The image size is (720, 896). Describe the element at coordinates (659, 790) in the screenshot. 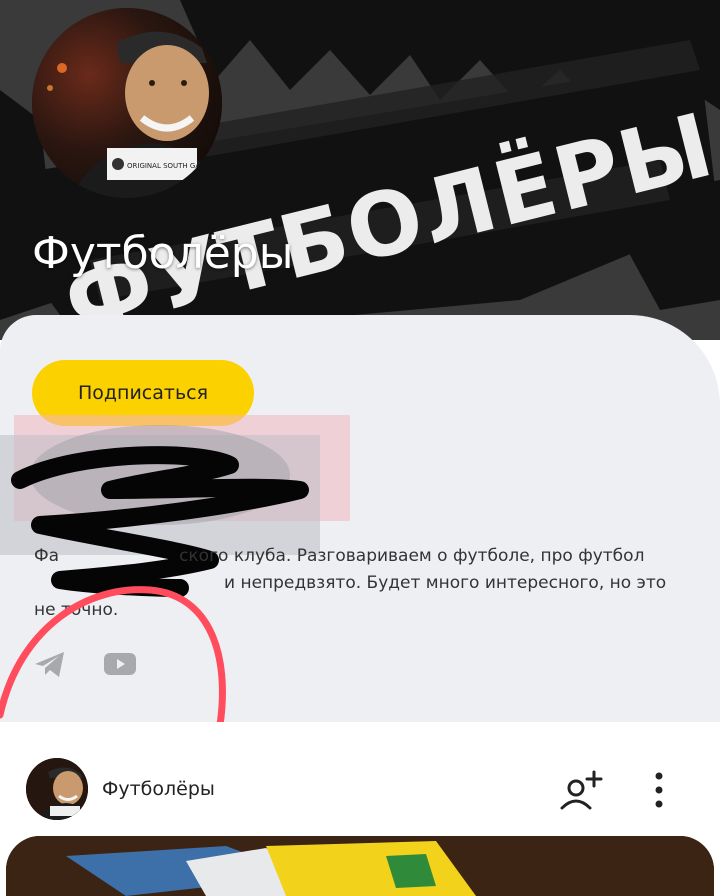

I see `more-options-icon` at that location.